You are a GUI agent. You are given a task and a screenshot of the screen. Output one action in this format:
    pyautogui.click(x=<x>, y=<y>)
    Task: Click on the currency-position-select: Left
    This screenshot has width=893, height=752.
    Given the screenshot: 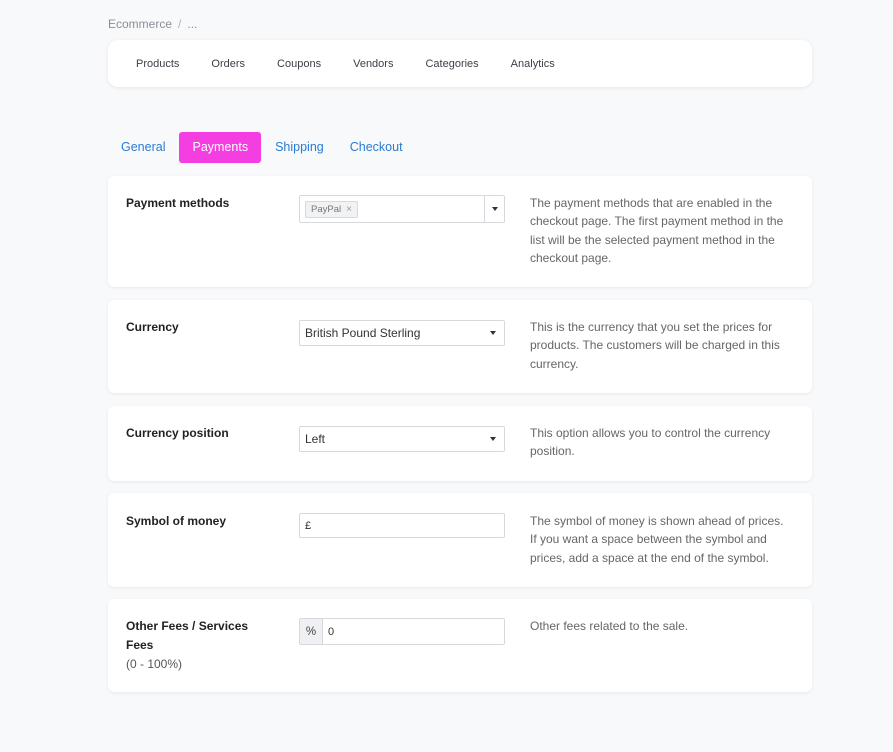 What is the action you would take?
    pyautogui.click(x=402, y=439)
    